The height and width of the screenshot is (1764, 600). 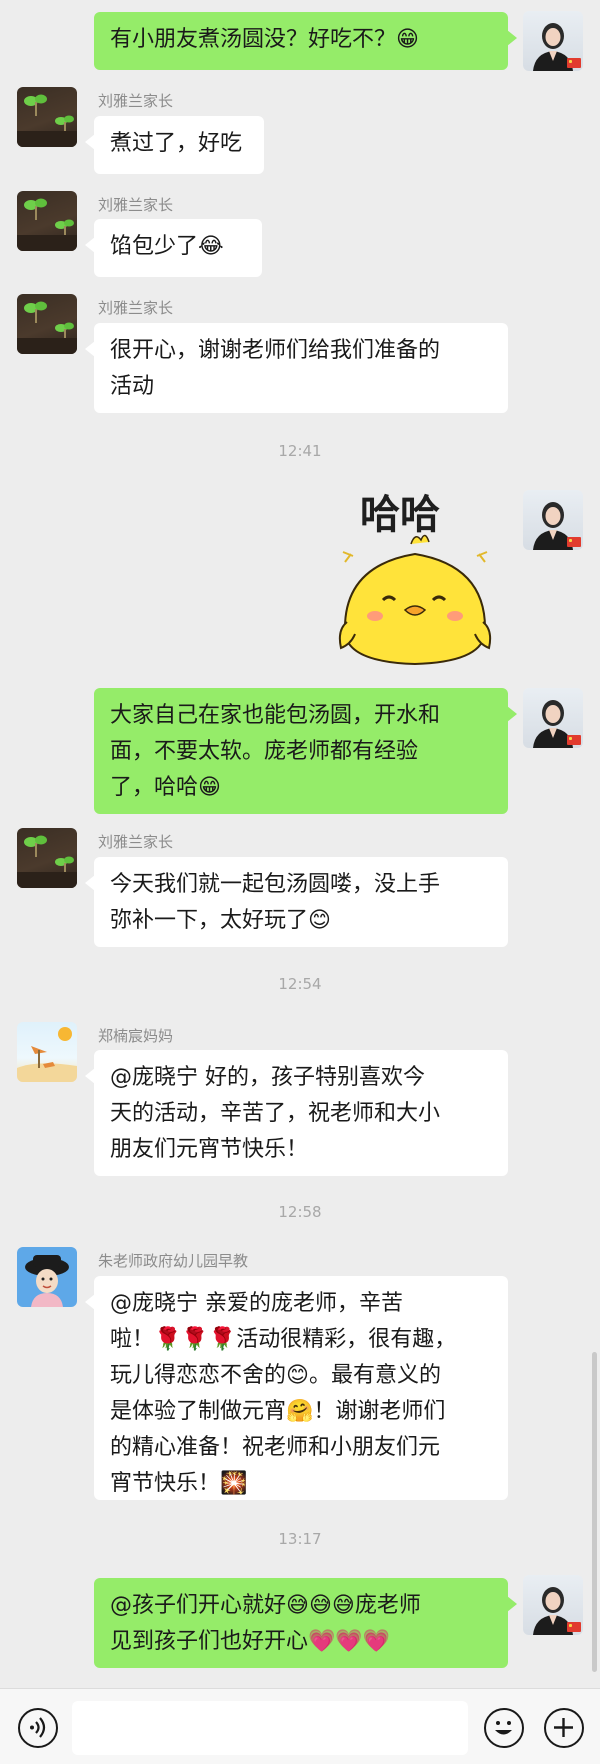 I want to click on message-bubble-other: 馅包少了😂, so click(x=173, y=248).